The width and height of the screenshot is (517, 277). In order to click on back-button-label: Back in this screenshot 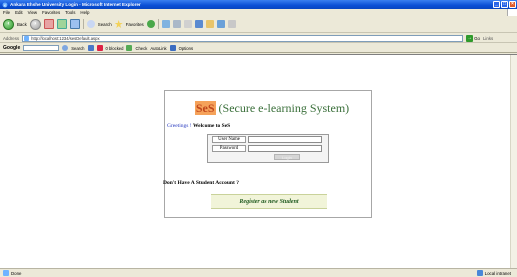, I will do `click(22, 24)`.